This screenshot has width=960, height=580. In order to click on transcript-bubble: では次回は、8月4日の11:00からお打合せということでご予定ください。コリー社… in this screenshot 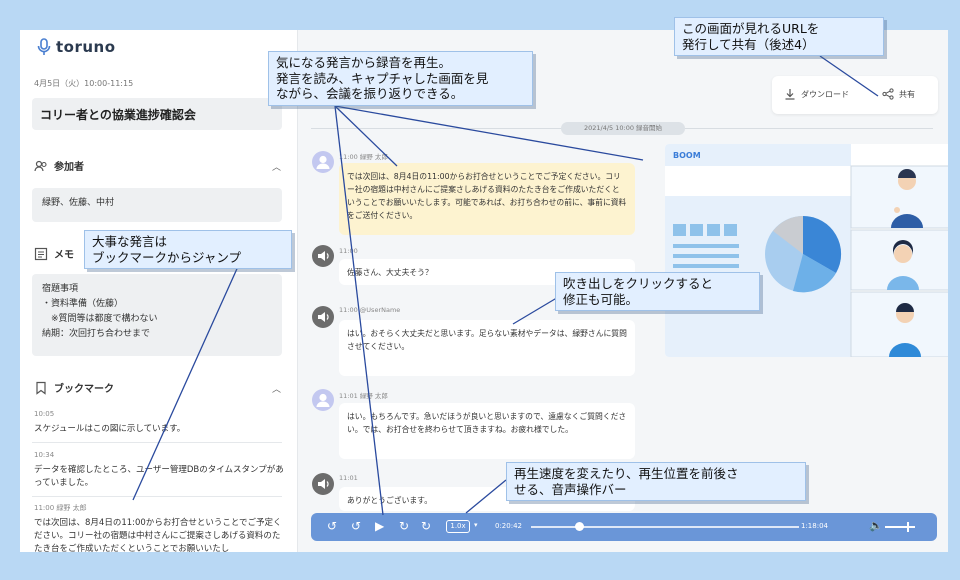, I will do `click(487, 199)`.